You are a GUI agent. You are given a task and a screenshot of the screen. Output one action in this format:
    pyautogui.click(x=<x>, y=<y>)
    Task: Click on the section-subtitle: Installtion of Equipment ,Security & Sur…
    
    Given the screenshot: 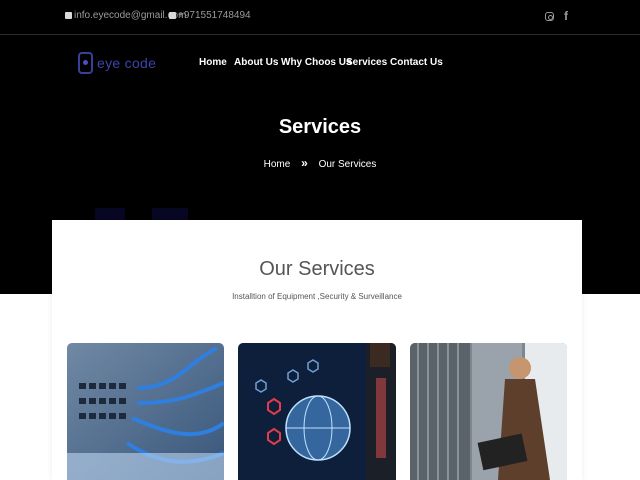 What is the action you would take?
    pyautogui.click(x=317, y=296)
    